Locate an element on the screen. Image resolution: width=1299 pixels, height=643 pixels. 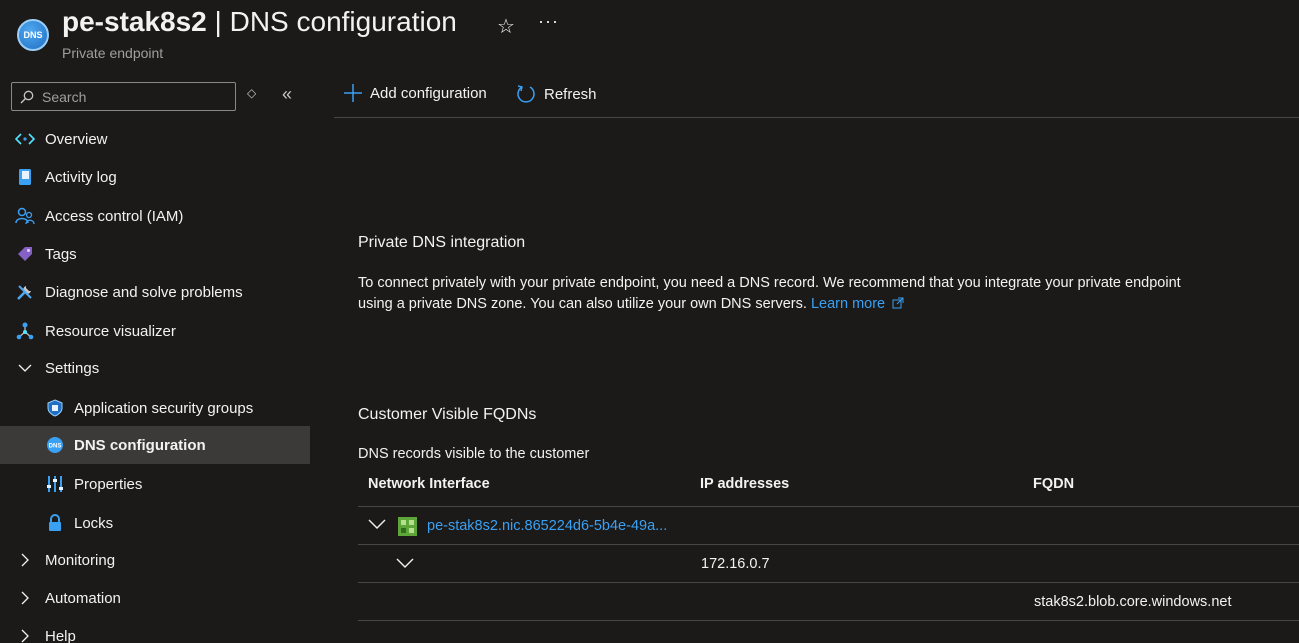
expand-ip-chevron-icon is located at coordinates (405, 564).